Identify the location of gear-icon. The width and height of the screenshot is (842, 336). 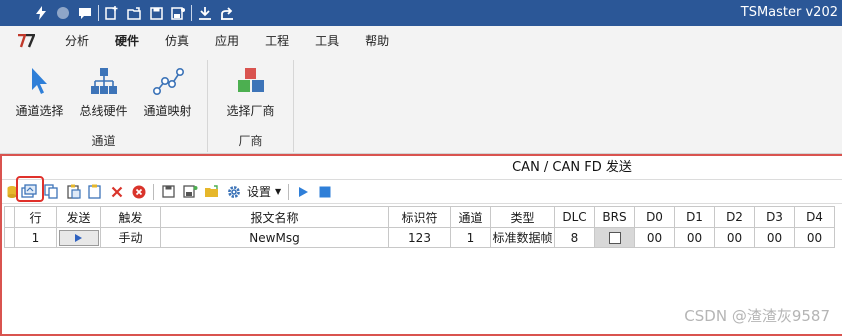
(234, 192).